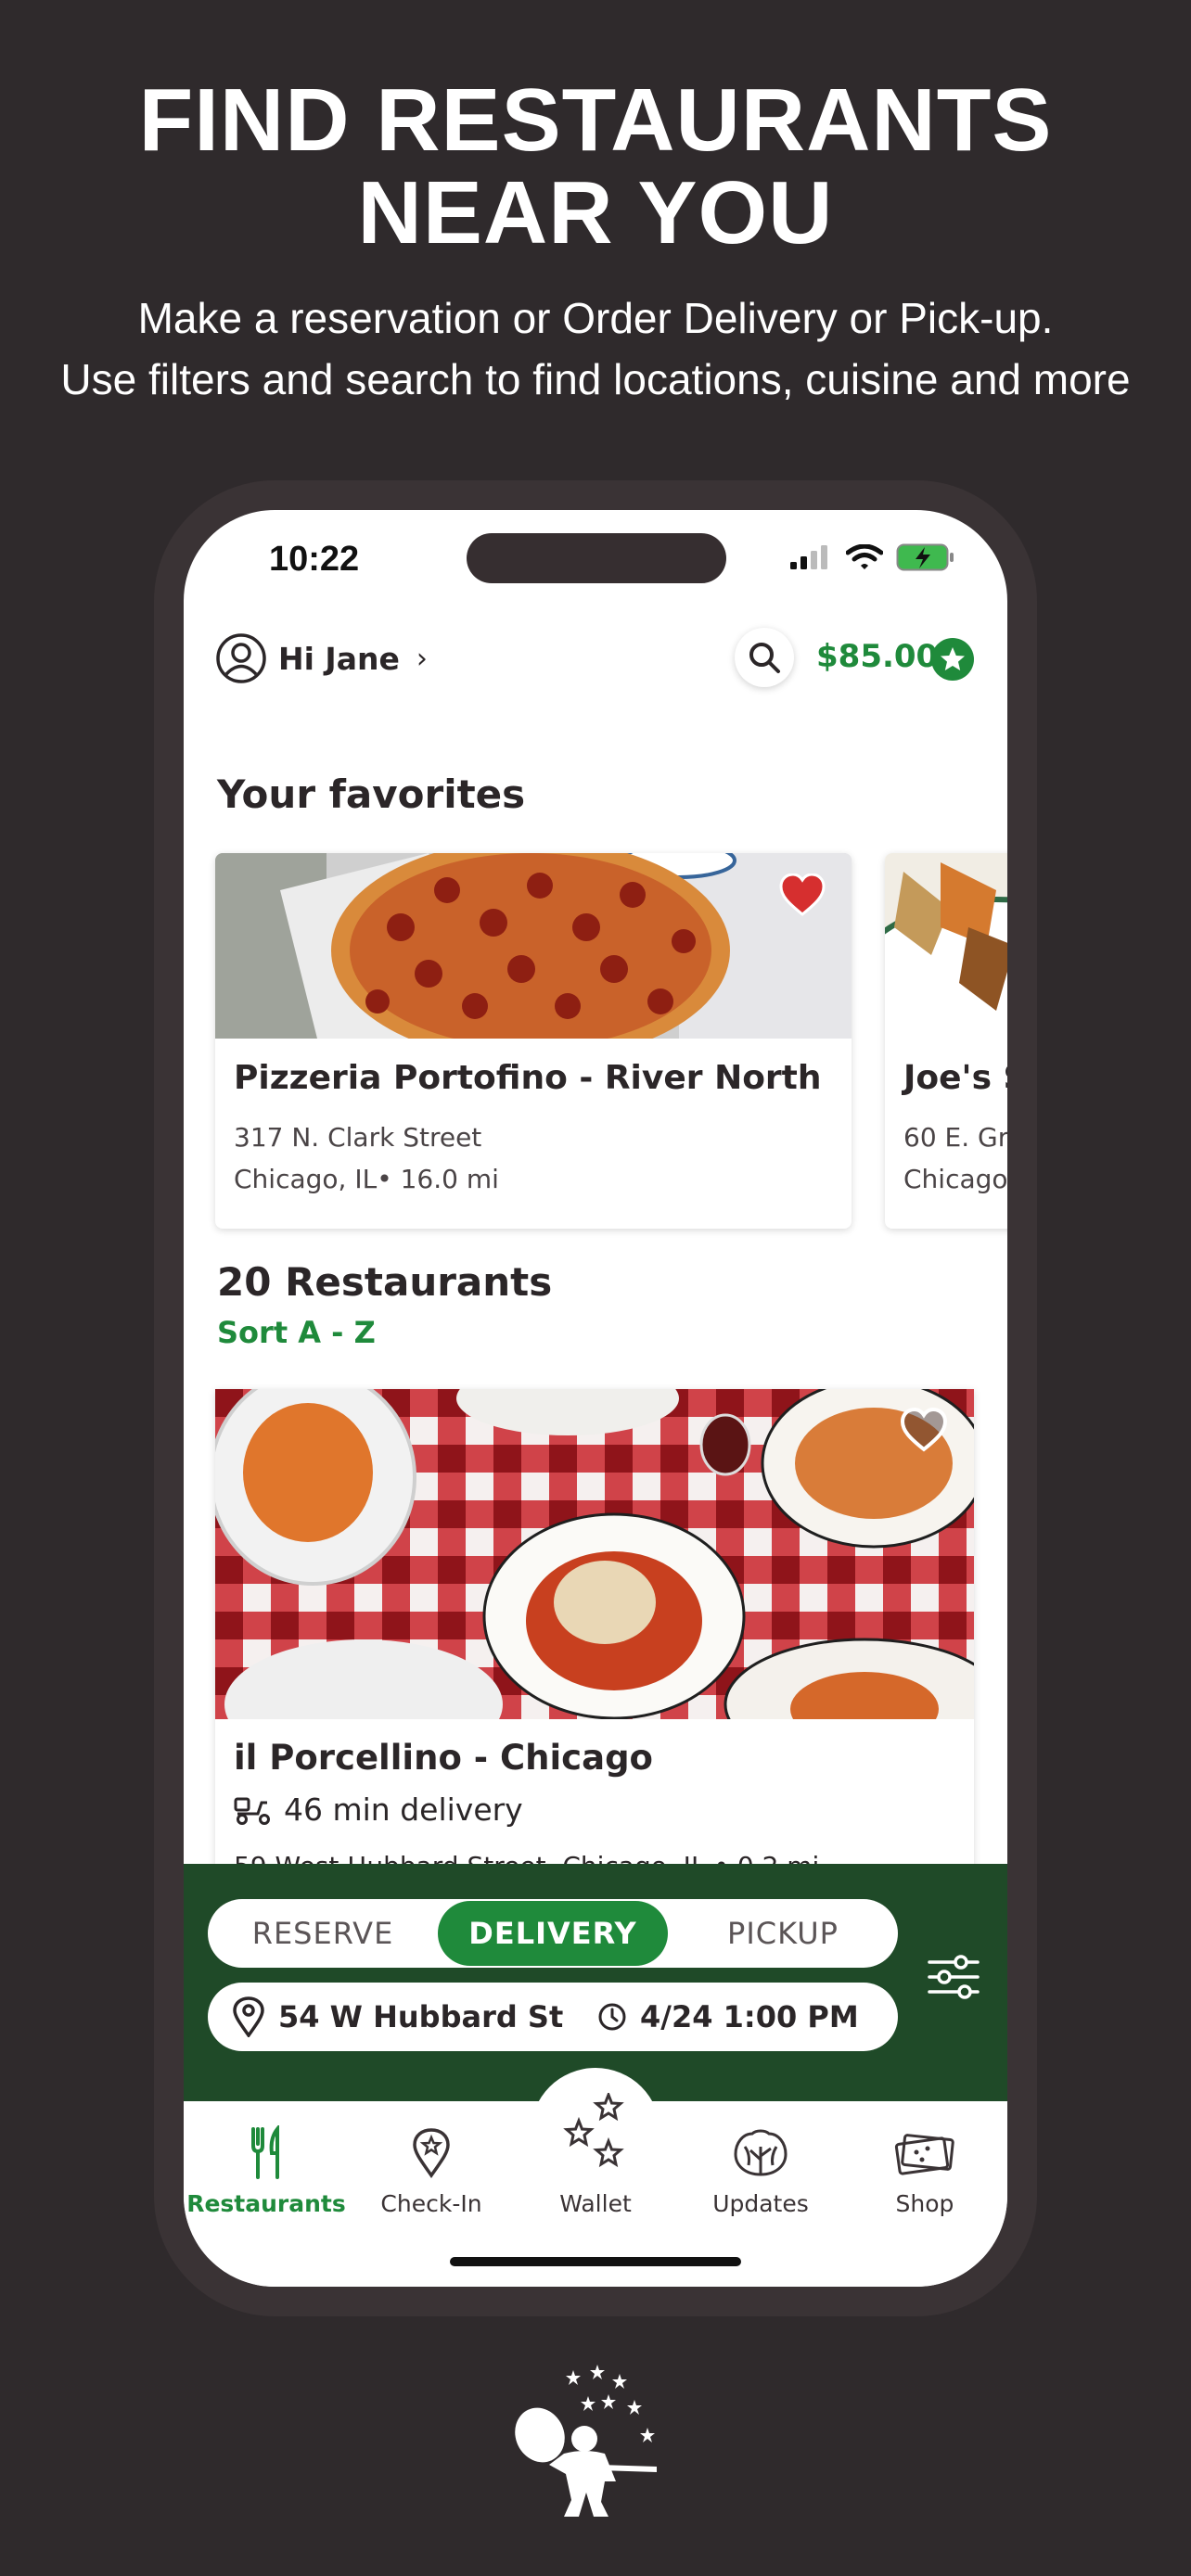  I want to click on battery-icon, so click(925, 557).